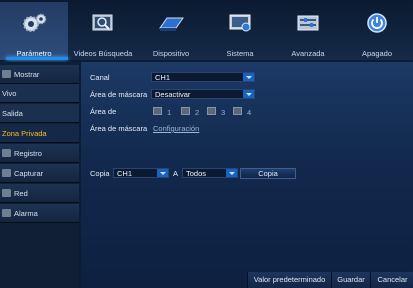 The height and width of the screenshot is (288, 413). Describe the element at coordinates (176, 173) in the screenshot. I see `a-label: A` at that location.